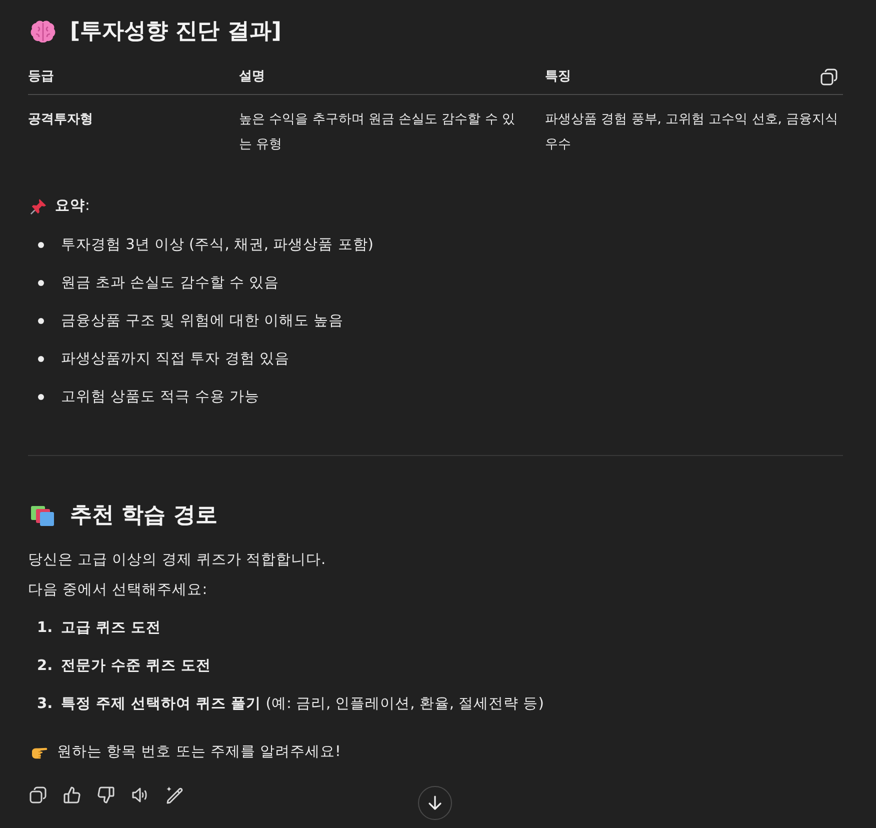 Image resolution: width=876 pixels, height=828 pixels. What do you see at coordinates (202, 321) in the screenshot?
I see `list-item-text: 금융상품 구조 및 위험에 대한 이해도 높음` at bounding box center [202, 321].